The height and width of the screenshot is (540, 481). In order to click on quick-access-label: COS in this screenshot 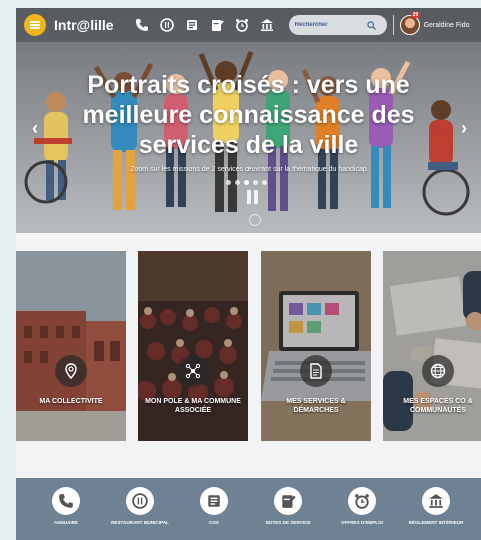, I will do `click(214, 523)`.